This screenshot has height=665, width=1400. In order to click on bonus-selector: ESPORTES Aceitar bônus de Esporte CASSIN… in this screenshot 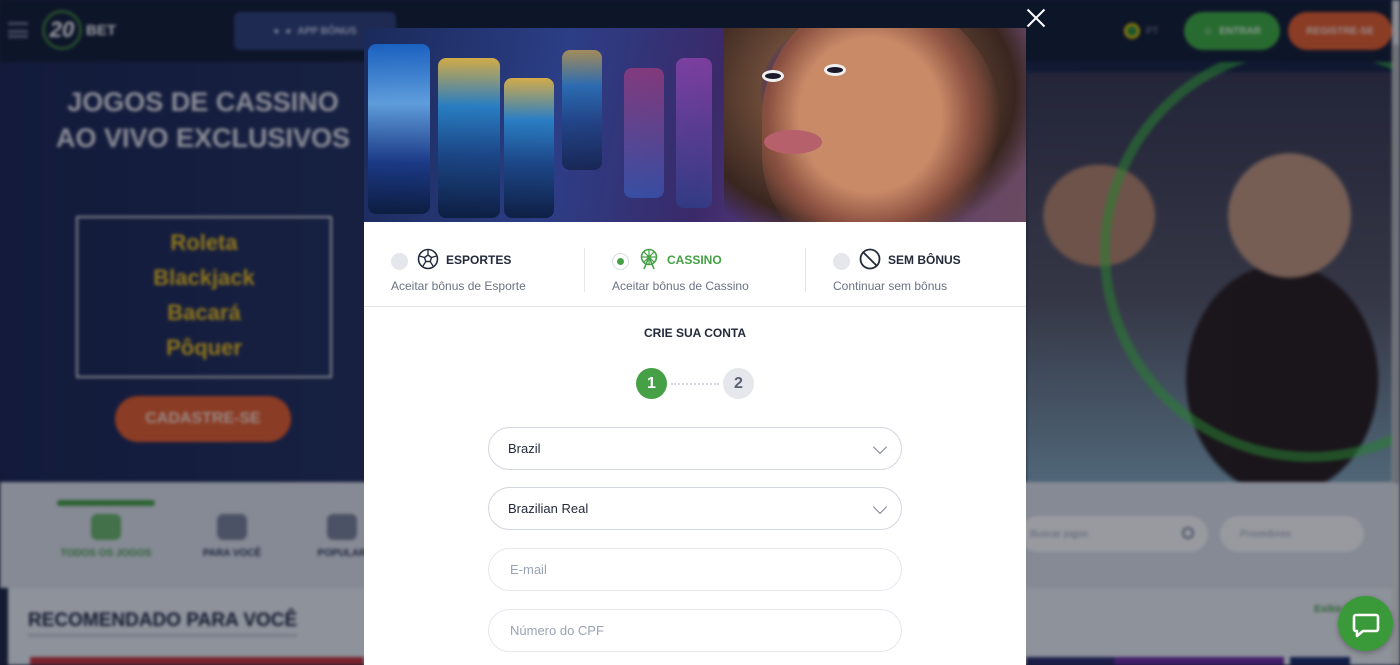, I will do `click(695, 264)`.